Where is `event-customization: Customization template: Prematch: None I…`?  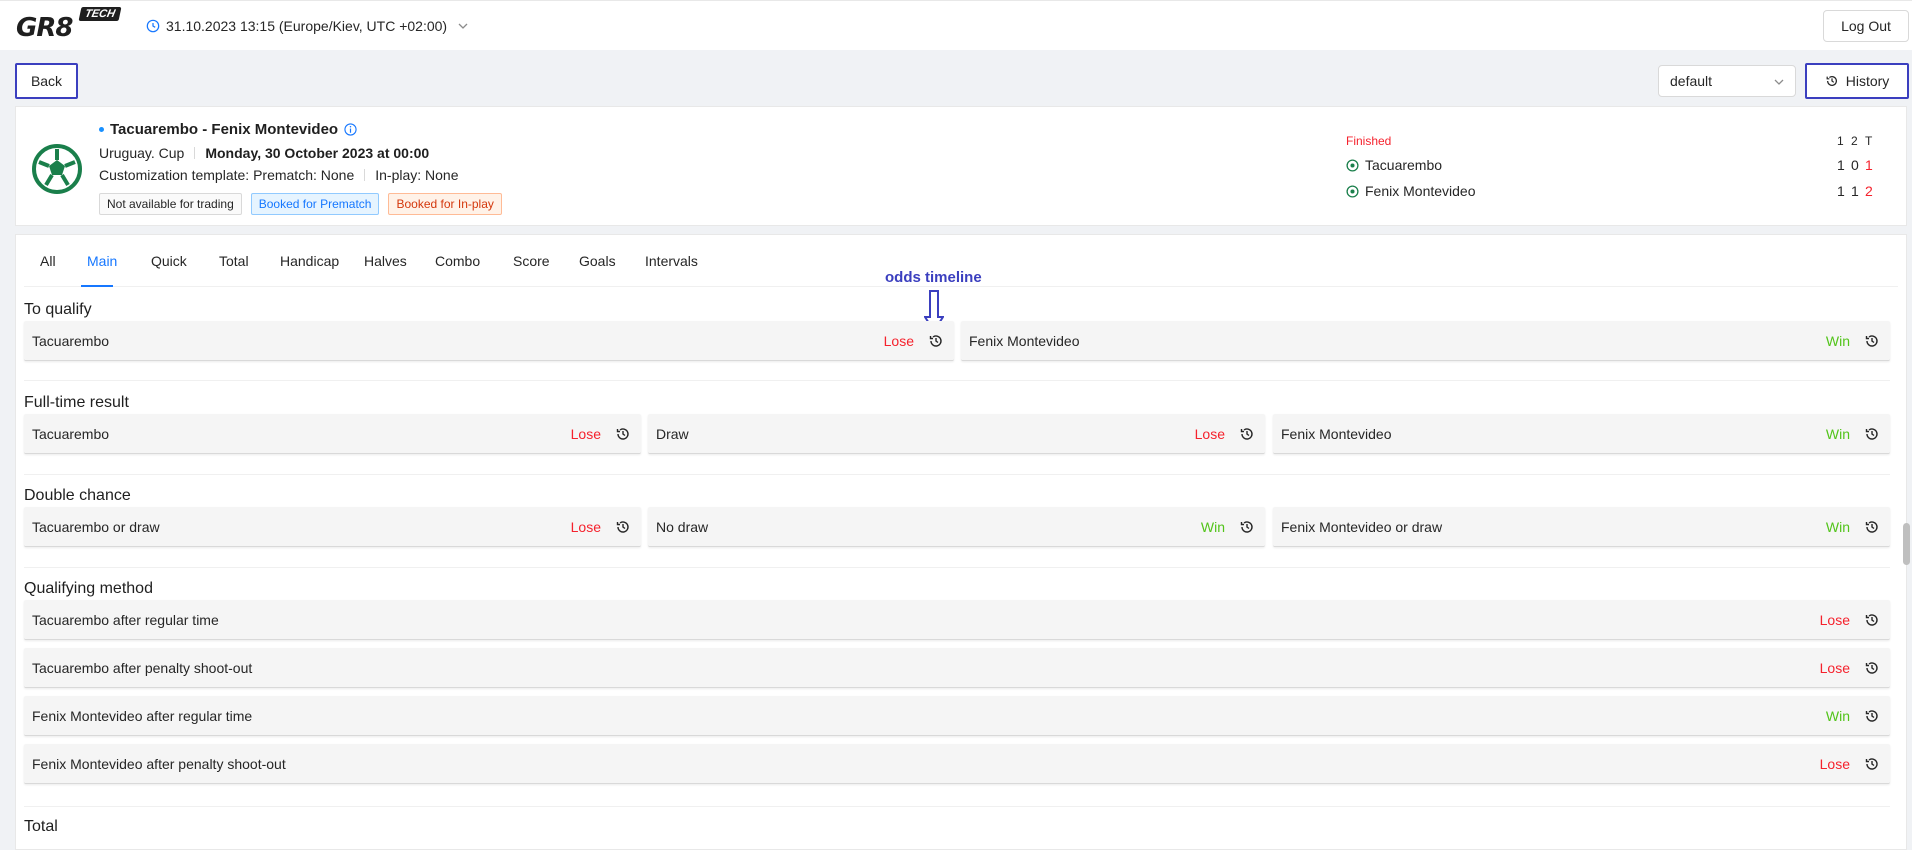
event-customization: Customization template: Prematch: None I… is located at coordinates (279, 175).